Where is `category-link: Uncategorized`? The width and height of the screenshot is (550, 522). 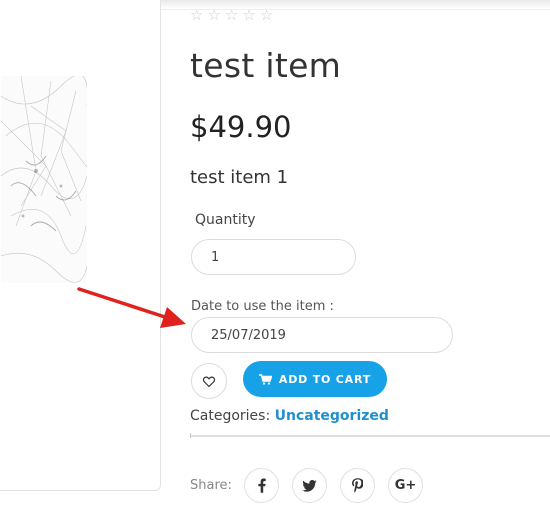 category-link: Uncategorized is located at coordinates (332, 416).